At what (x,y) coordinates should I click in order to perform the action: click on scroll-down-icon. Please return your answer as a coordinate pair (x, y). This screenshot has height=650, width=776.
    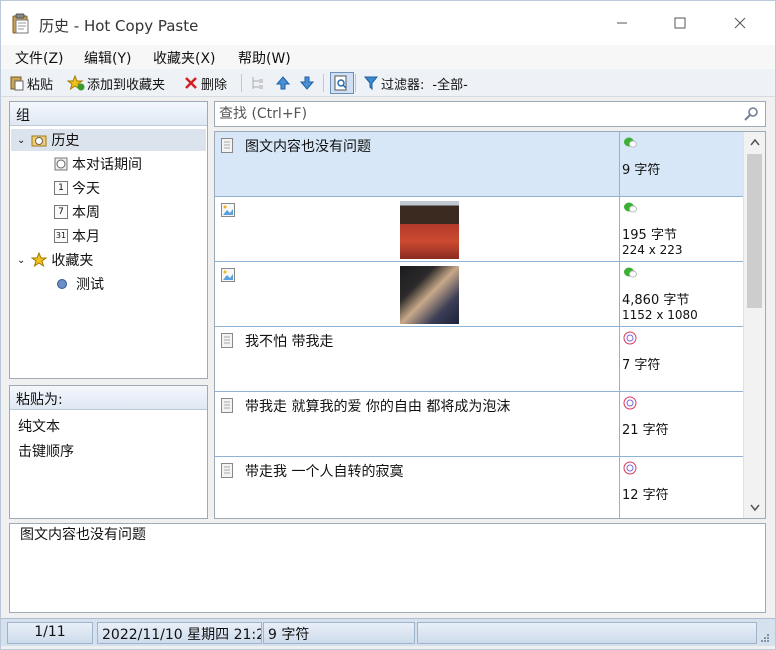
    Looking at the image, I should click on (755, 508).